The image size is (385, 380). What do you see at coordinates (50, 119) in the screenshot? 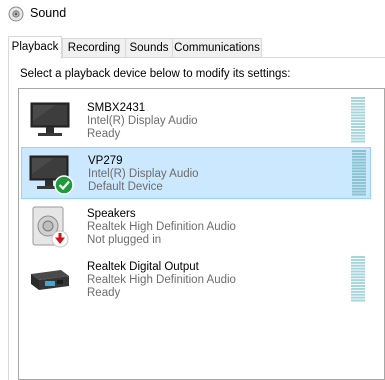
I see `monitor-icon` at bounding box center [50, 119].